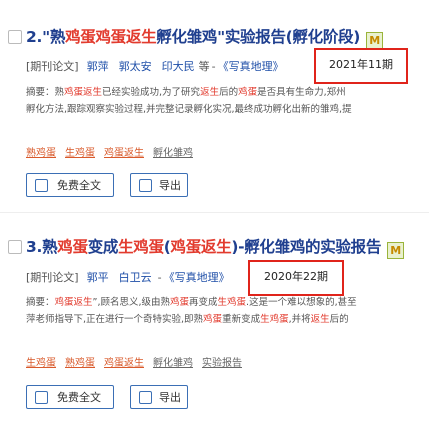  Describe the element at coordinates (296, 278) in the screenshot. I see `publish-date-highlighted: 2020年22期` at that location.